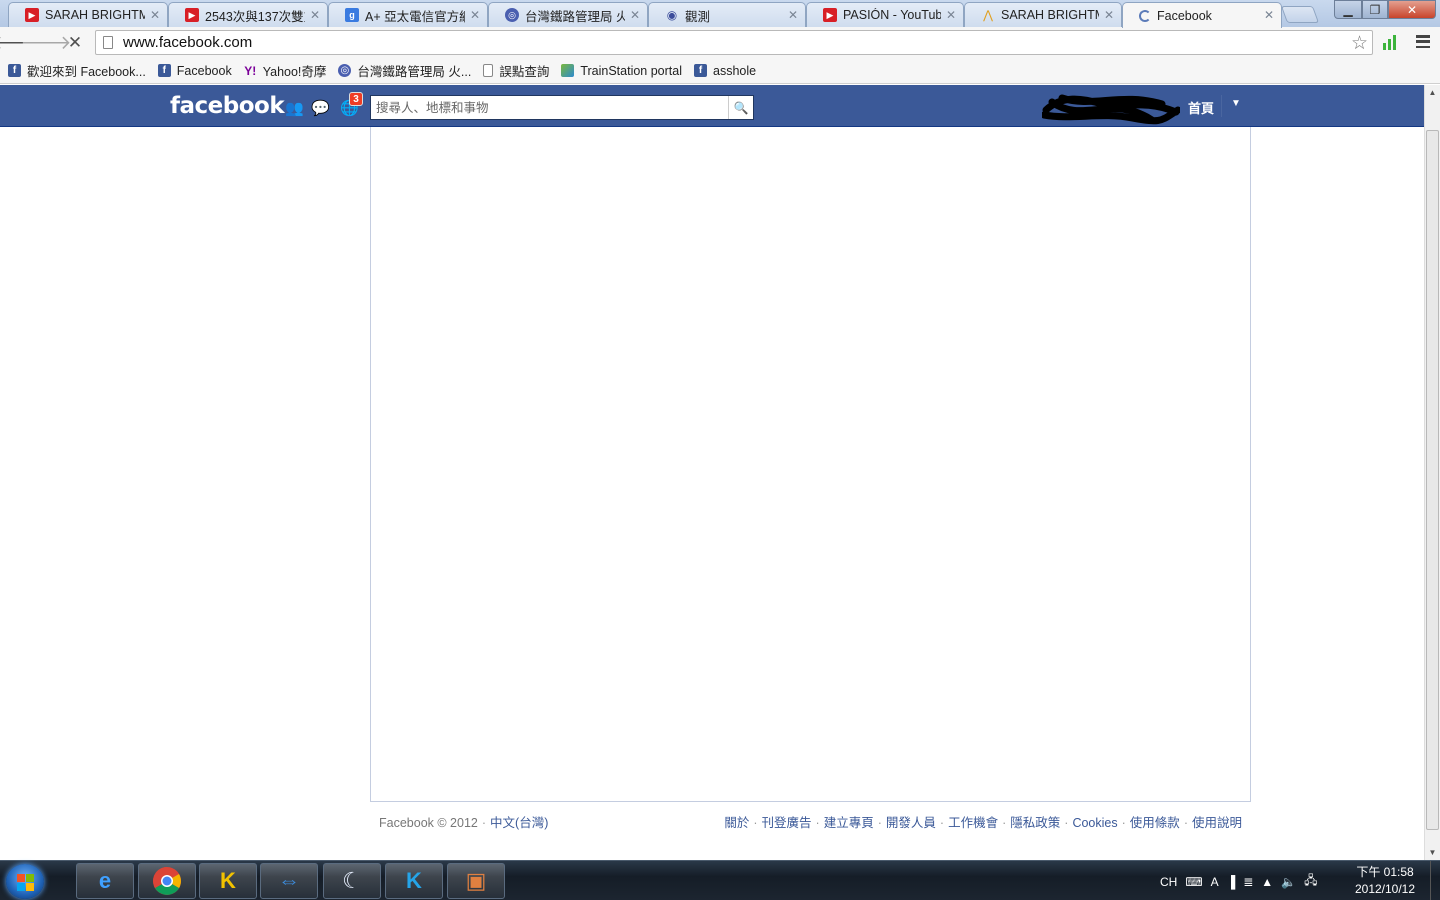 The height and width of the screenshot is (900, 1440). I want to click on messages-icon: 💬, so click(320, 108).